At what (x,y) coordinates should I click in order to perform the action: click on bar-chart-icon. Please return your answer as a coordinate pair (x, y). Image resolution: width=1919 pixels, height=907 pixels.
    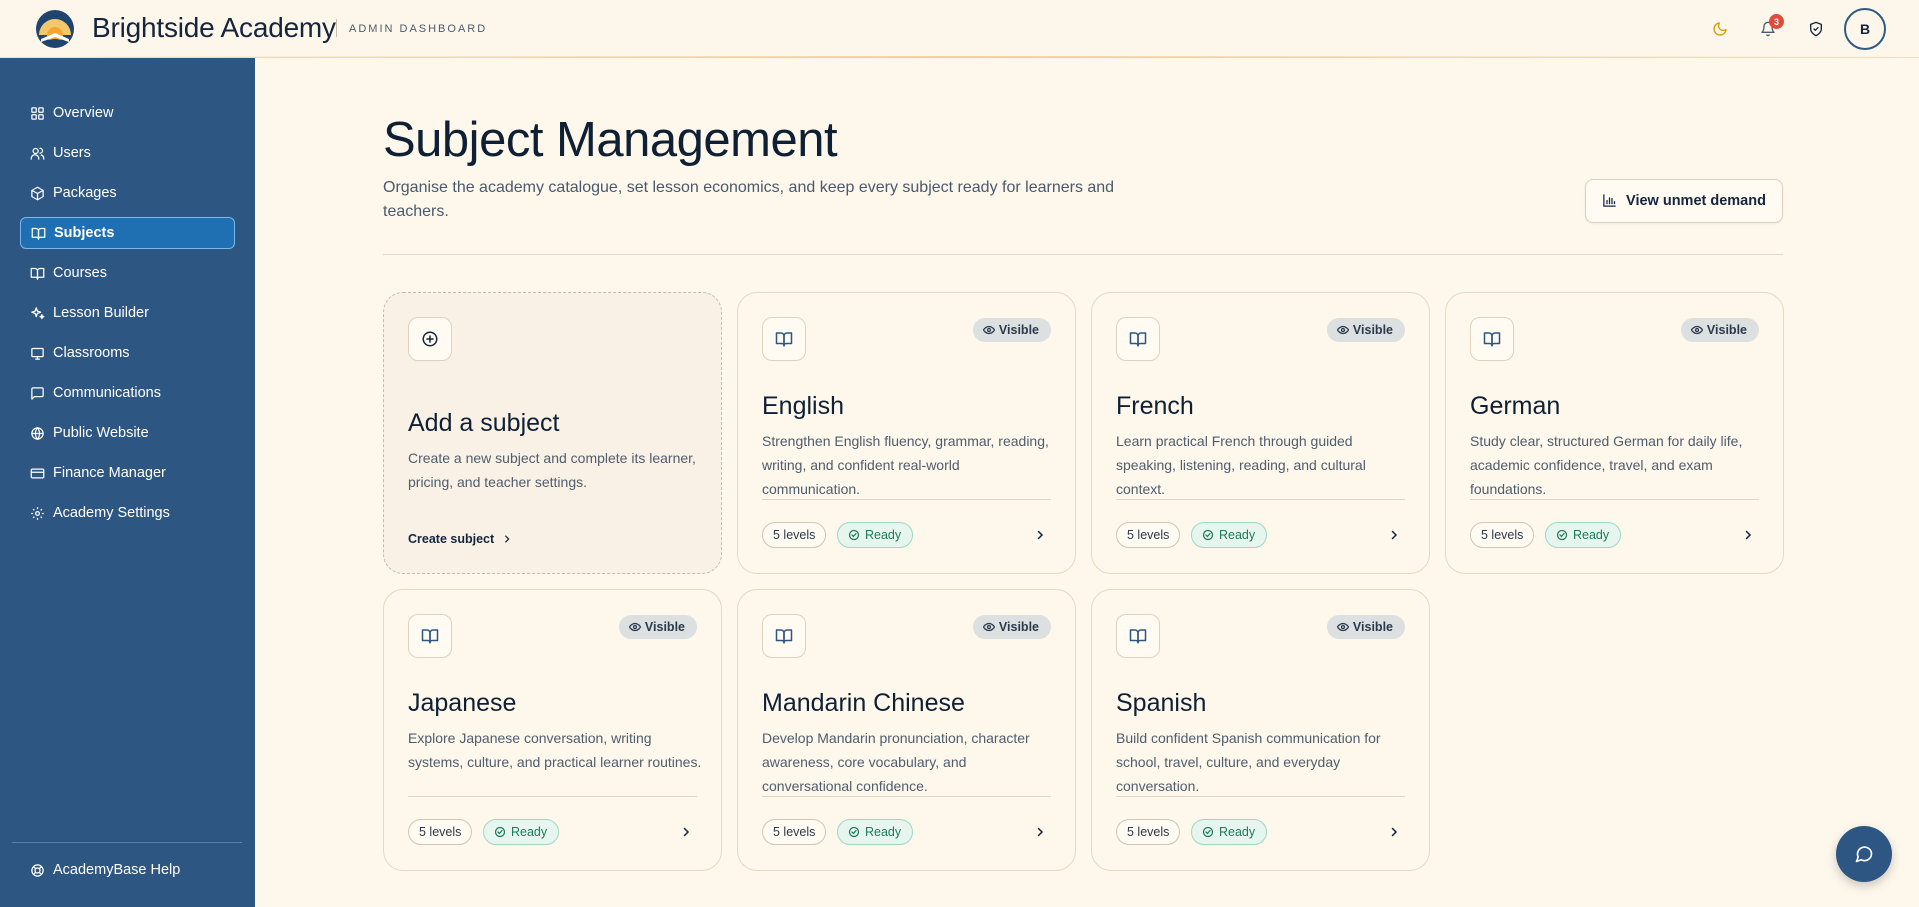
    Looking at the image, I should click on (1610, 201).